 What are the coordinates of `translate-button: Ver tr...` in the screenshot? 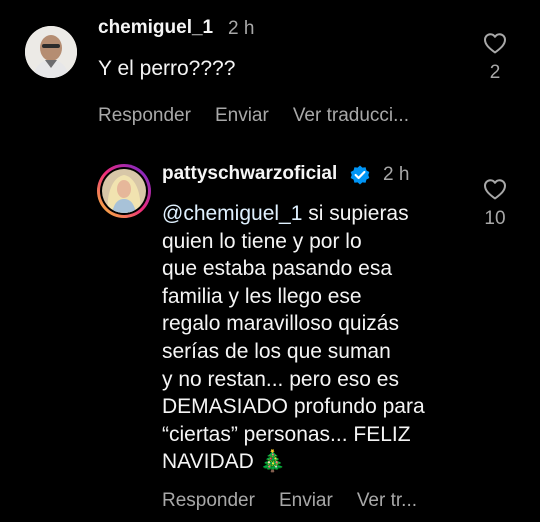 It's located at (387, 501).